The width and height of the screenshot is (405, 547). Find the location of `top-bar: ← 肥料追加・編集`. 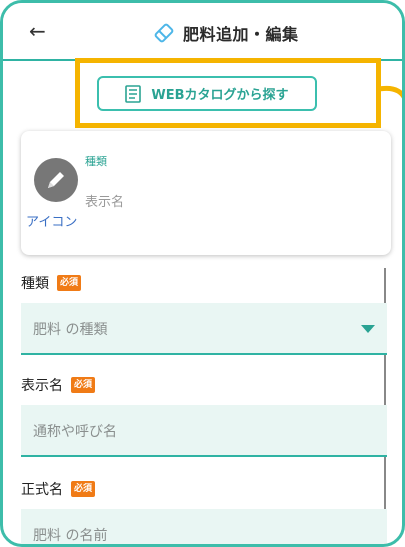

top-bar: ← 肥料追加・編集 is located at coordinates (202, 32).